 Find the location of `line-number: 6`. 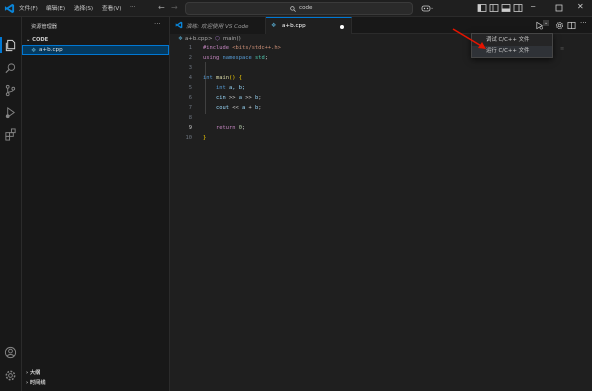

line-number: 6 is located at coordinates (190, 98).